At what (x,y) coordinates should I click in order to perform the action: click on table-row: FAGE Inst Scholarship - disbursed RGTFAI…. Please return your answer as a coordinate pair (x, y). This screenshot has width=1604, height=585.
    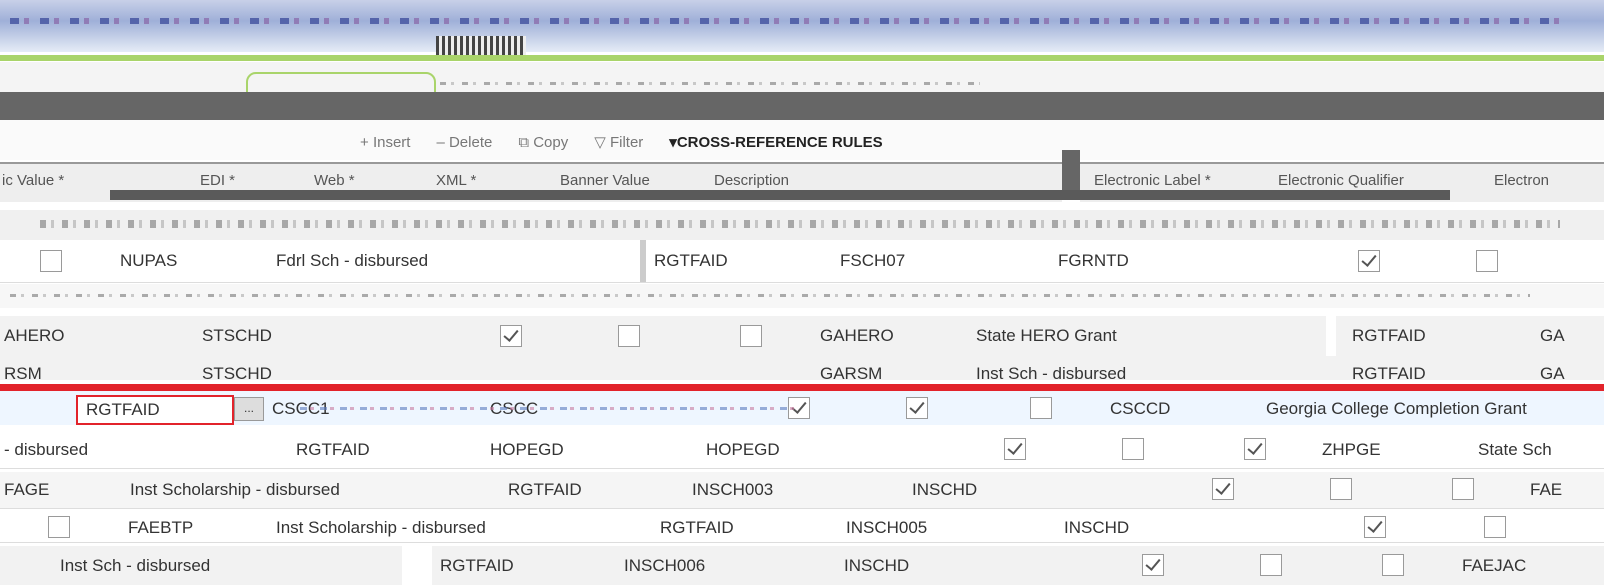
    Looking at the image, I should click on (802, 490).